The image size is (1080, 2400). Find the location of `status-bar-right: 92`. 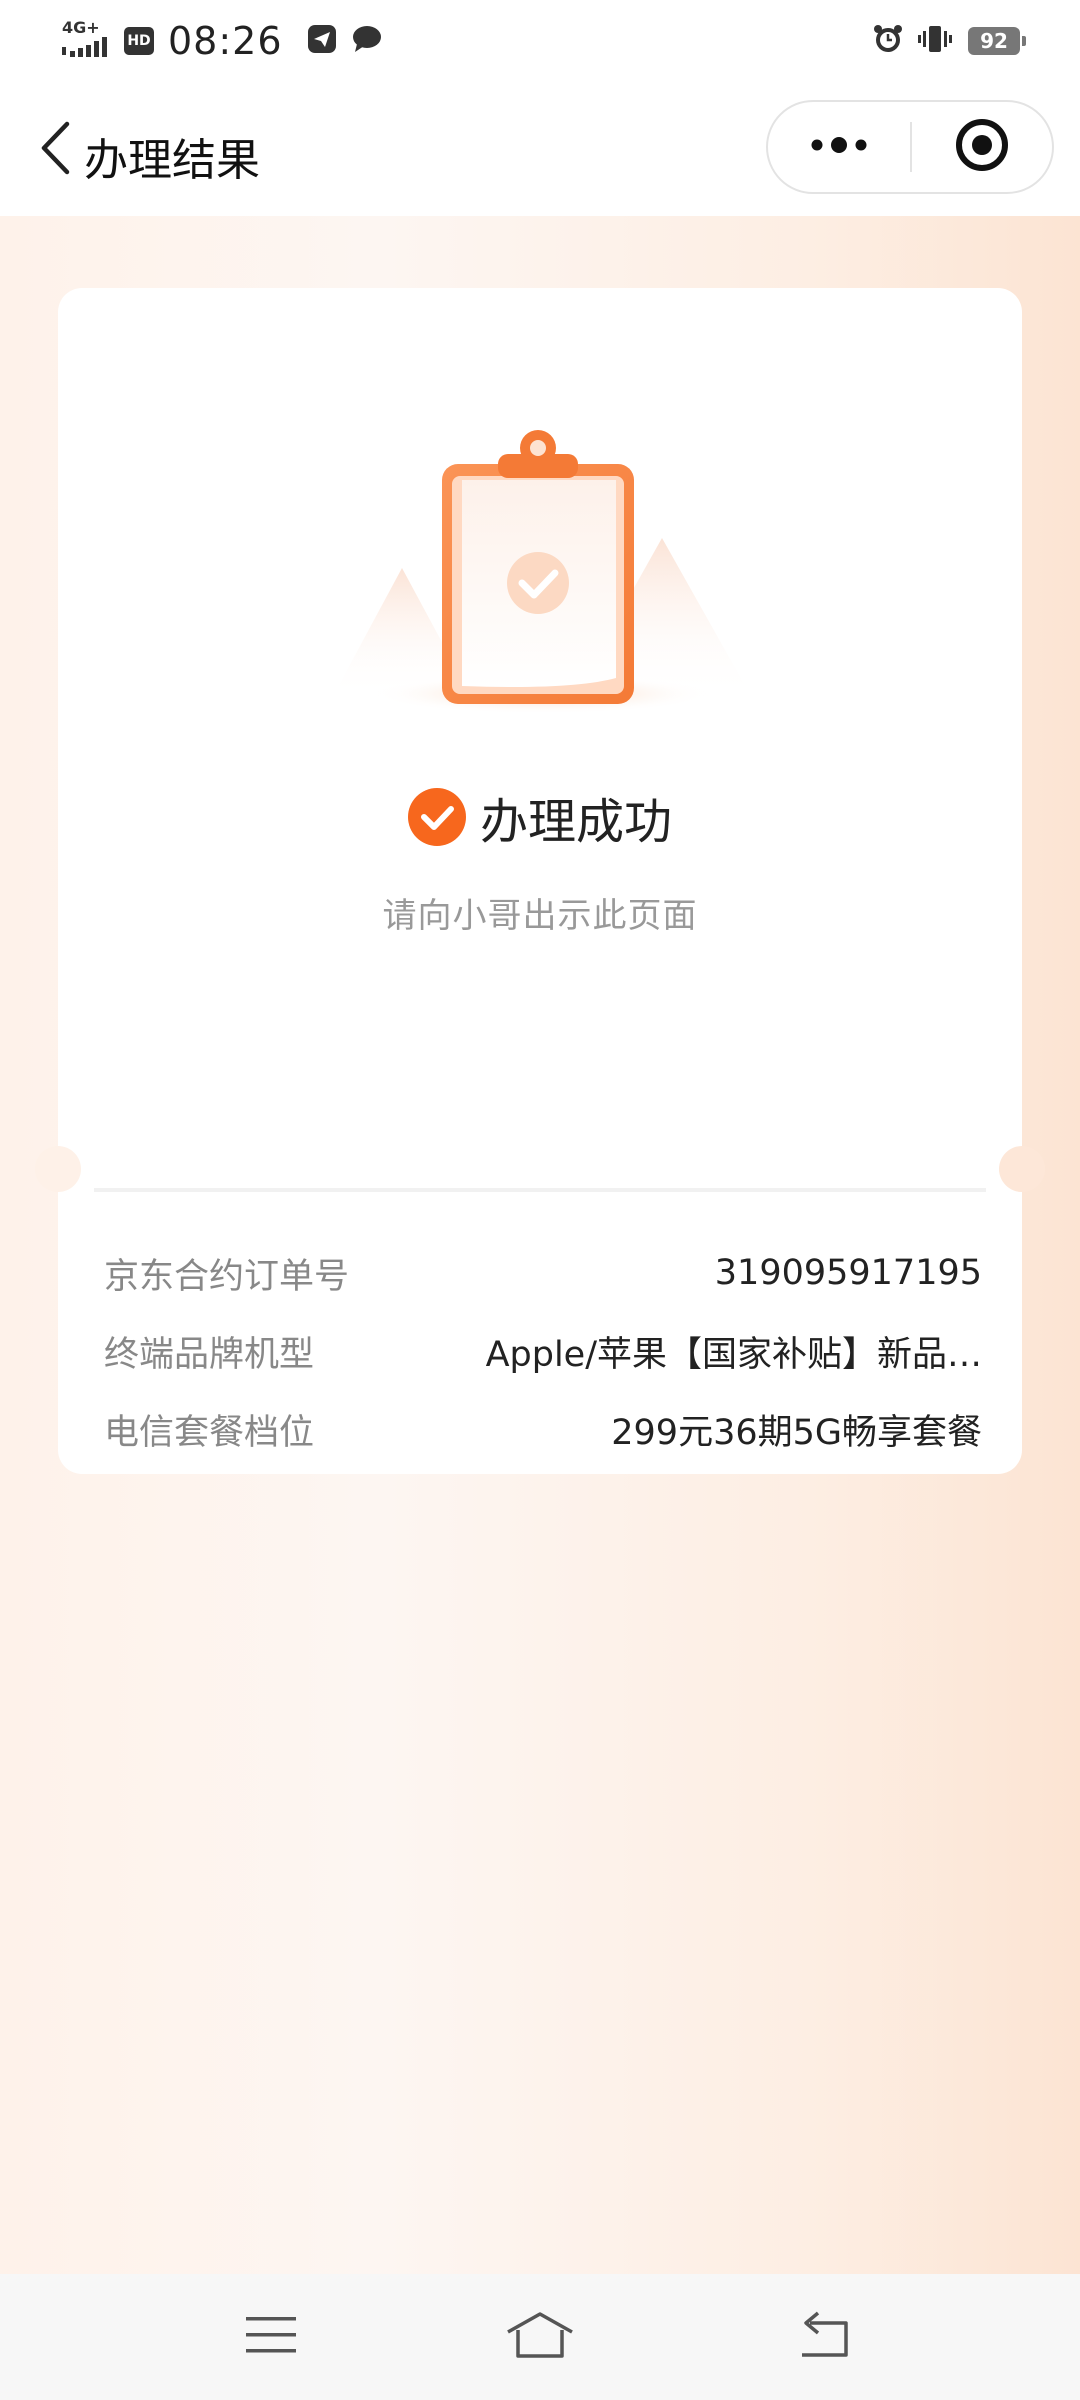

status-bar-right: 92 is located at coordinates (949, 41).